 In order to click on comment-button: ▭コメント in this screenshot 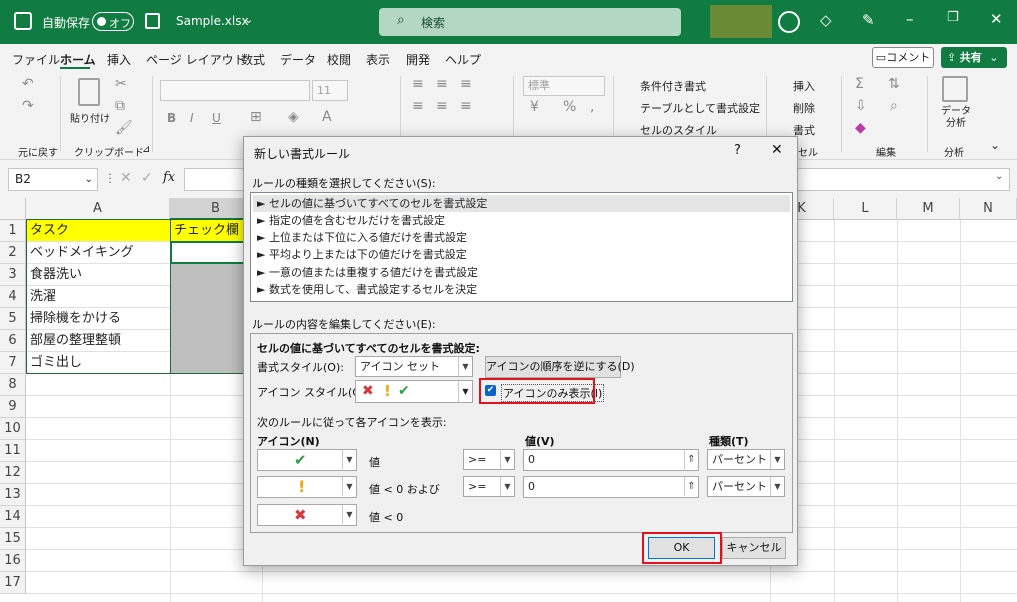, I will do `click(903, 57)`.